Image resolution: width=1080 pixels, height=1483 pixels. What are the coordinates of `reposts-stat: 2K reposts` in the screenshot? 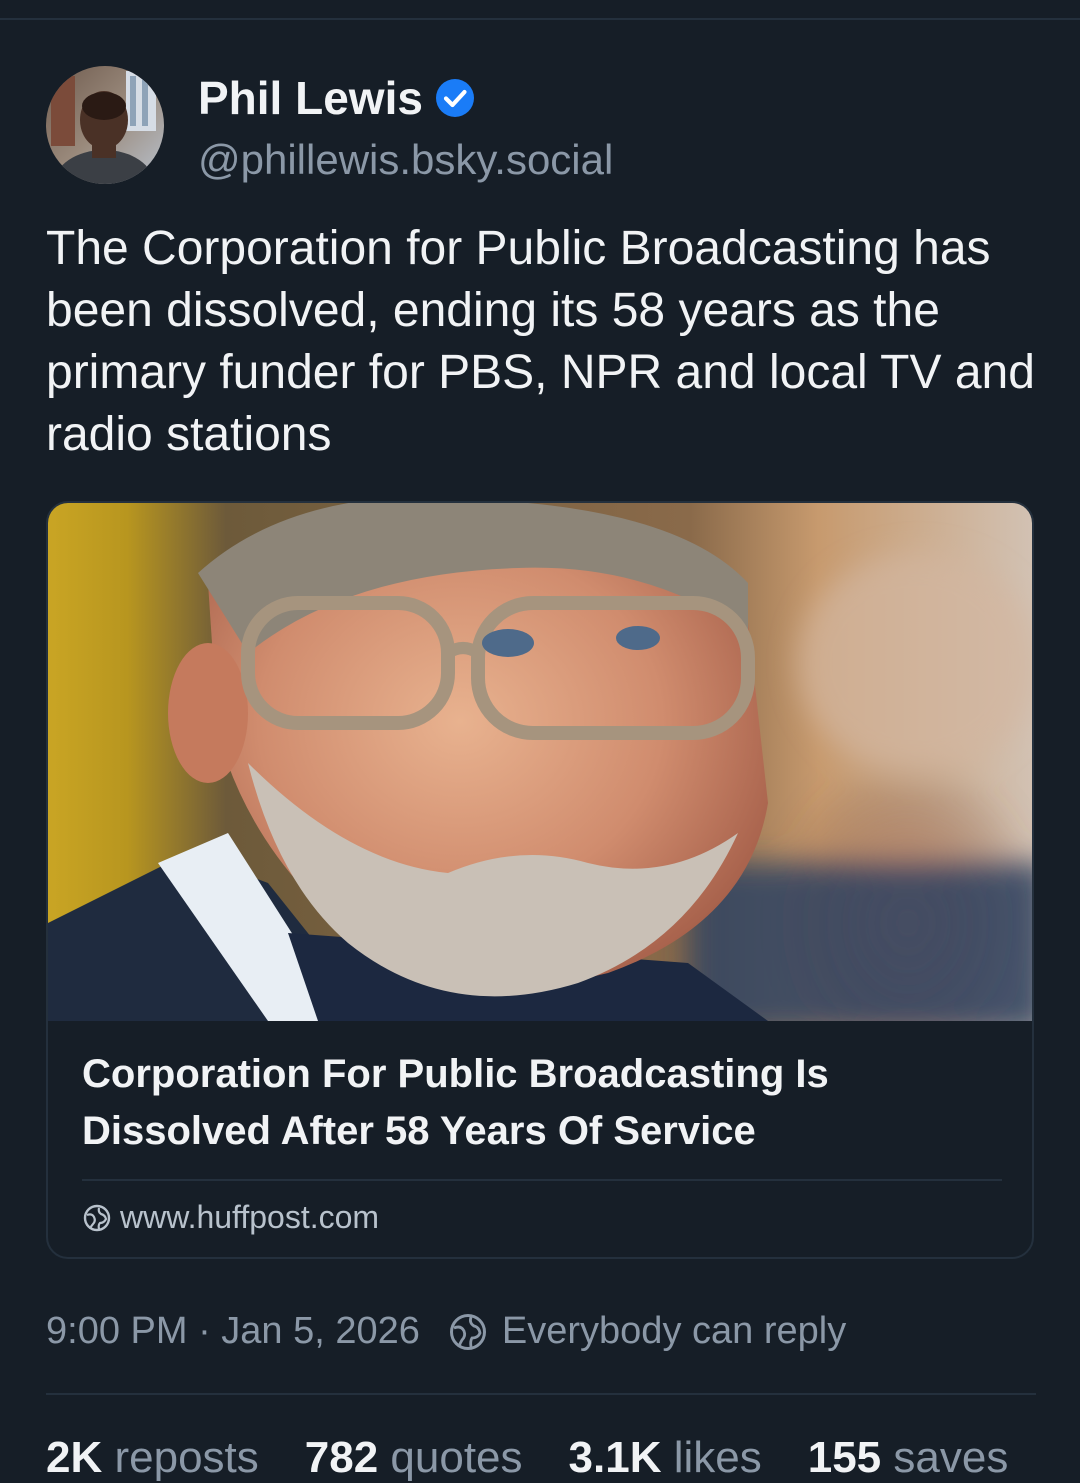 It's located at (152, 1458).